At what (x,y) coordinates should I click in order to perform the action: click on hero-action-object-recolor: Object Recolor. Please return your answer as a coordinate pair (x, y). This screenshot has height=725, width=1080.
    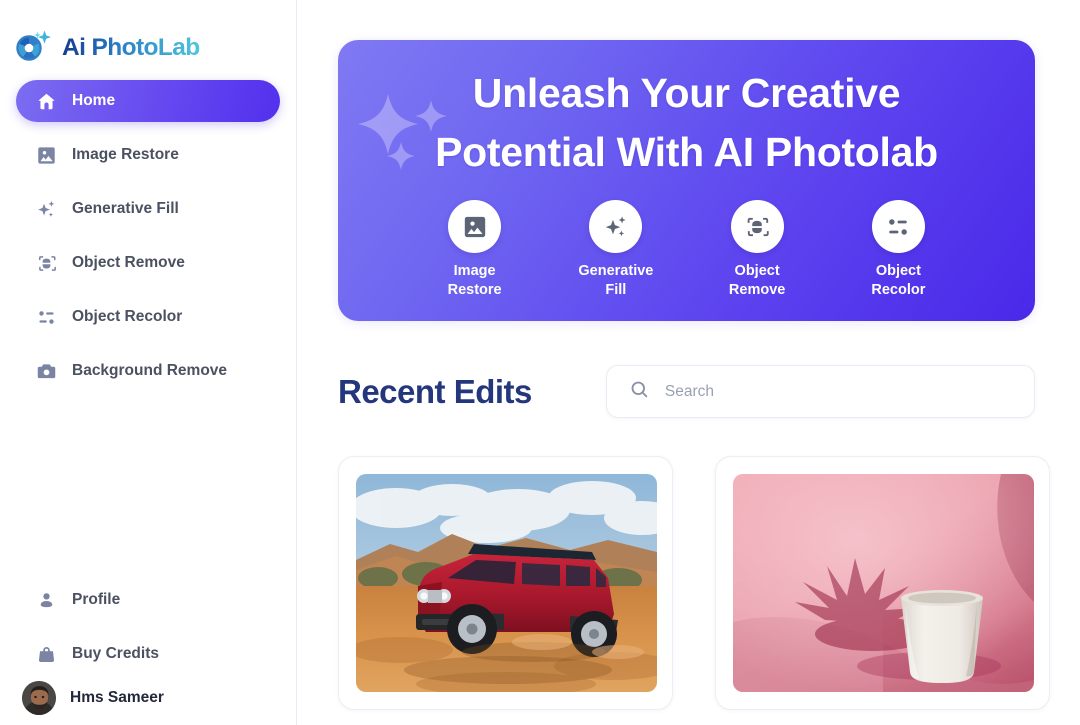
    Looking at the image, I should click on (898, 249).